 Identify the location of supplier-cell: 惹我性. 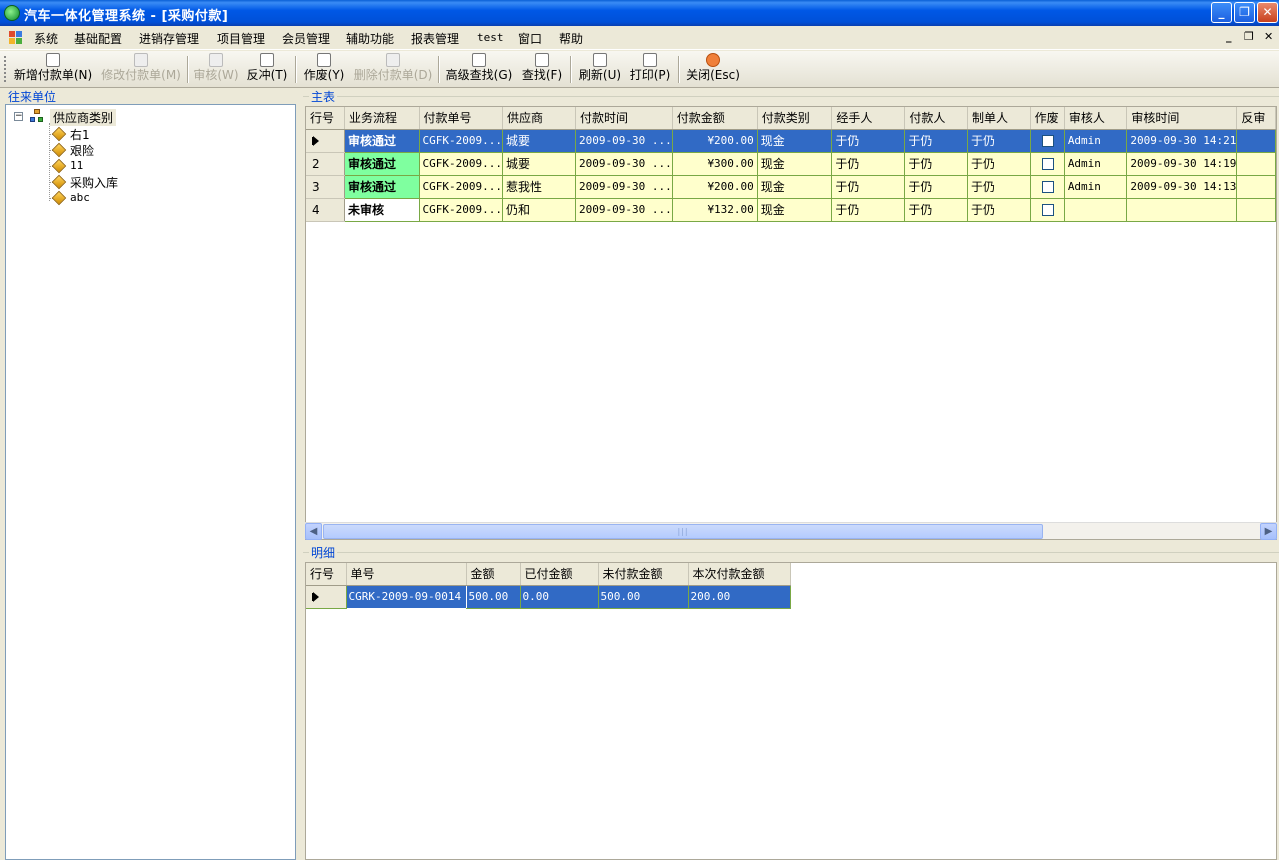
(539, 187).